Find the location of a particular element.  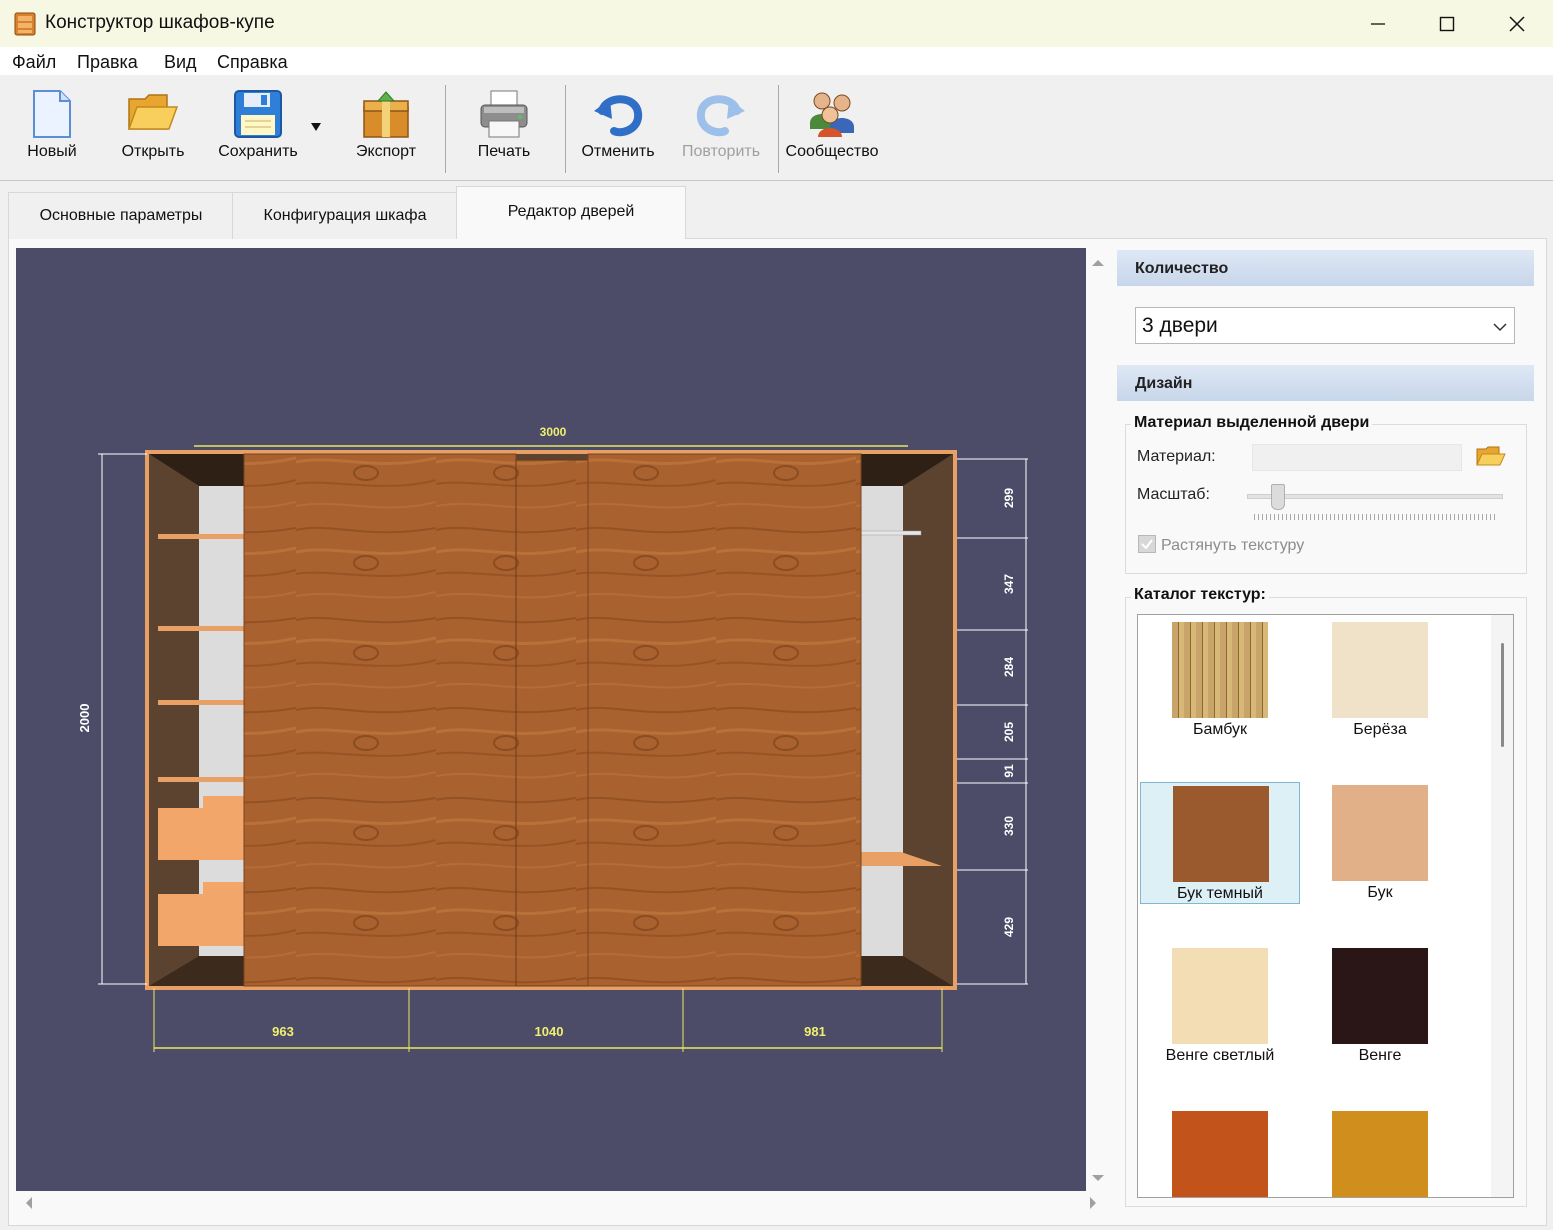

scroll-up-icon is located at coordinates (1098, 262).